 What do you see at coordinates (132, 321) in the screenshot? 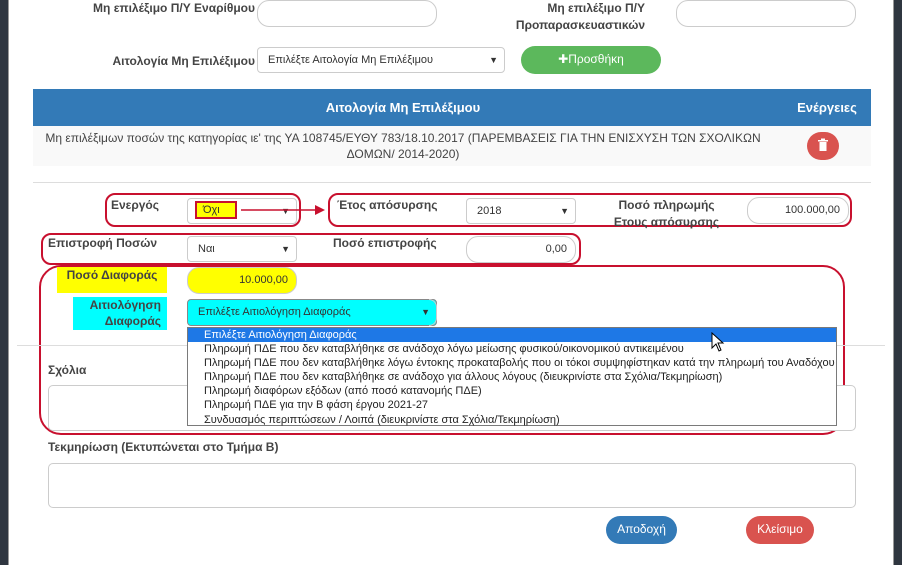
I see `label-line-2: Διαφοράς` at bounding box center [132, 321].